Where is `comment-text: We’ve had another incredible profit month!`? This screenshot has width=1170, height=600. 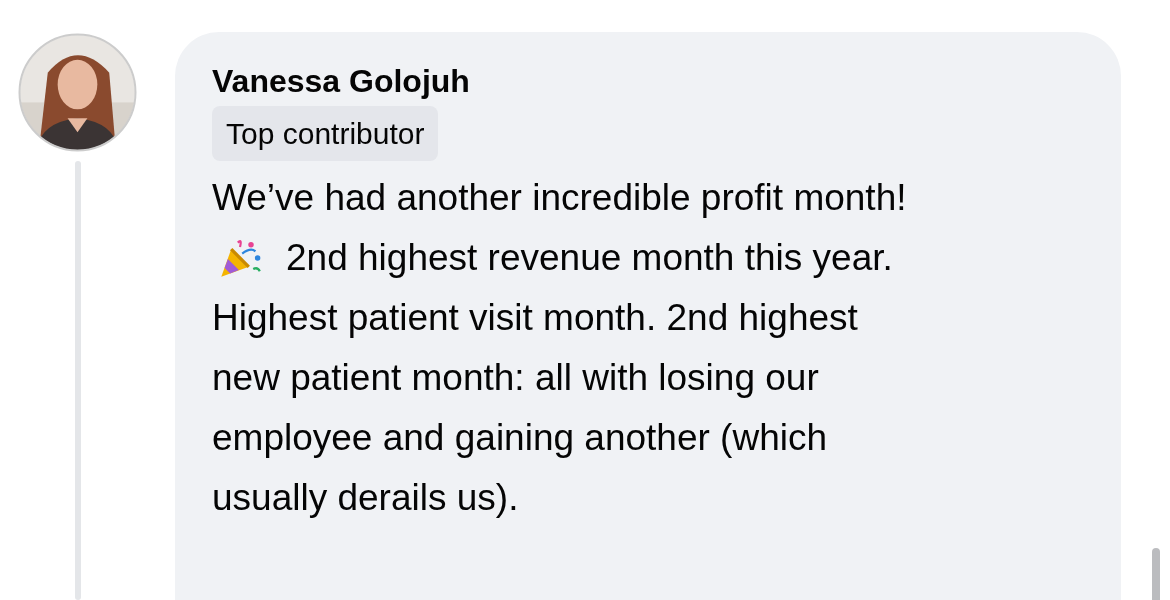 comment-text: We’ve had another incredible profit month! is located at coordinates (559, 198).